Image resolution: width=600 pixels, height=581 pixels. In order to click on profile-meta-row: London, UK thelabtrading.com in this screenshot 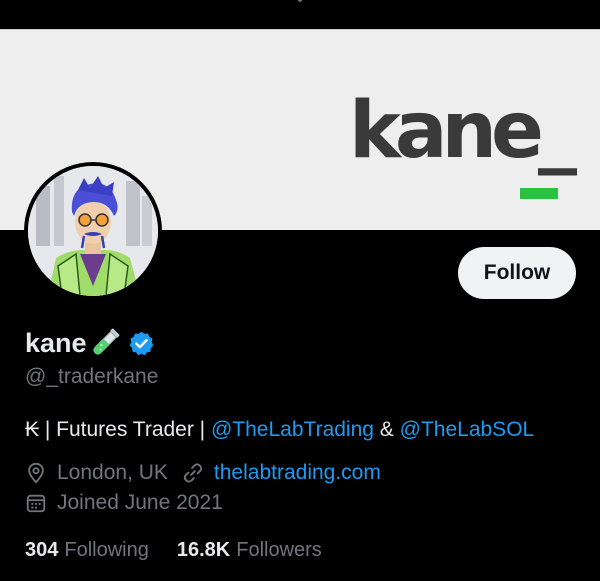, I will do `click(203, 473)`.